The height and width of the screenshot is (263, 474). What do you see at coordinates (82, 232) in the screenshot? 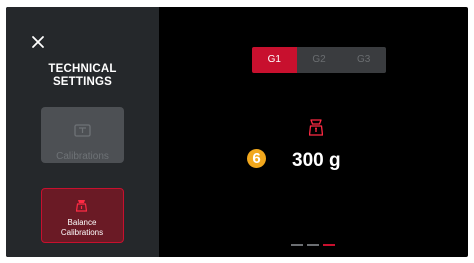
I see `balance-calibrations-label-line2: Calibrations` at bounding box center [82, 232].